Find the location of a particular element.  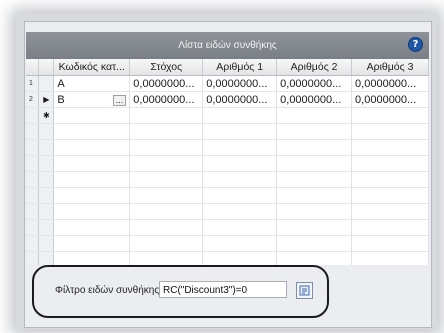

filter-expression-input: RC("Discount3")=0 is located at coordinates (223, 289).